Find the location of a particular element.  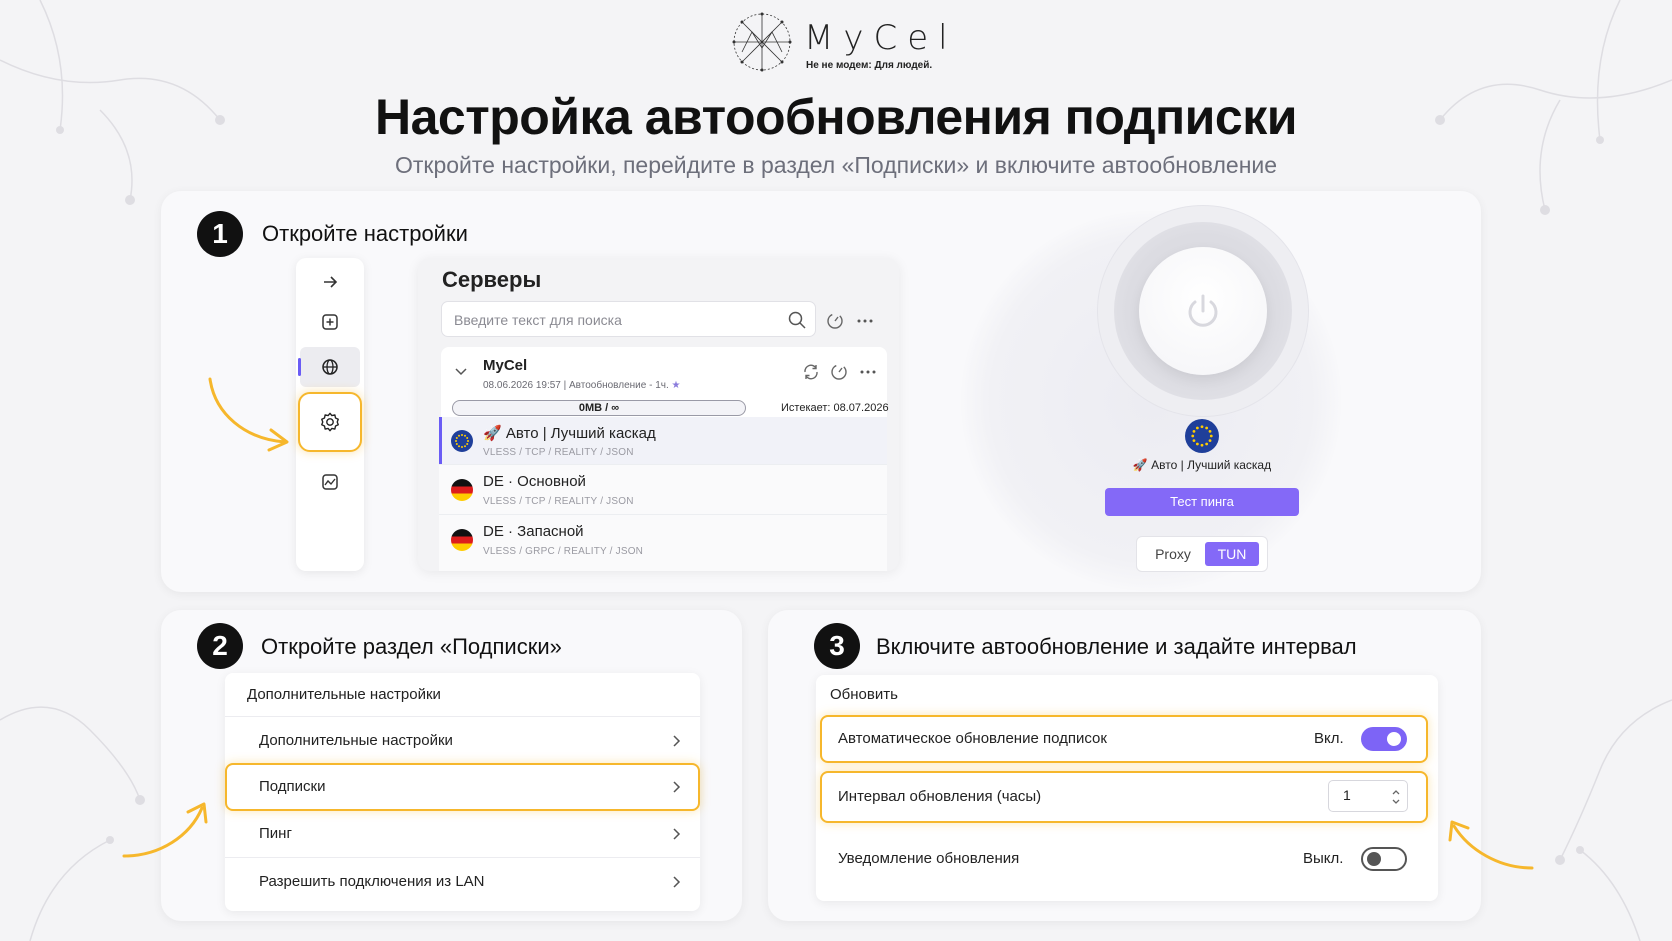

logo: MyCel Не не модем: Для людей. is located at coordinates (838, 42).